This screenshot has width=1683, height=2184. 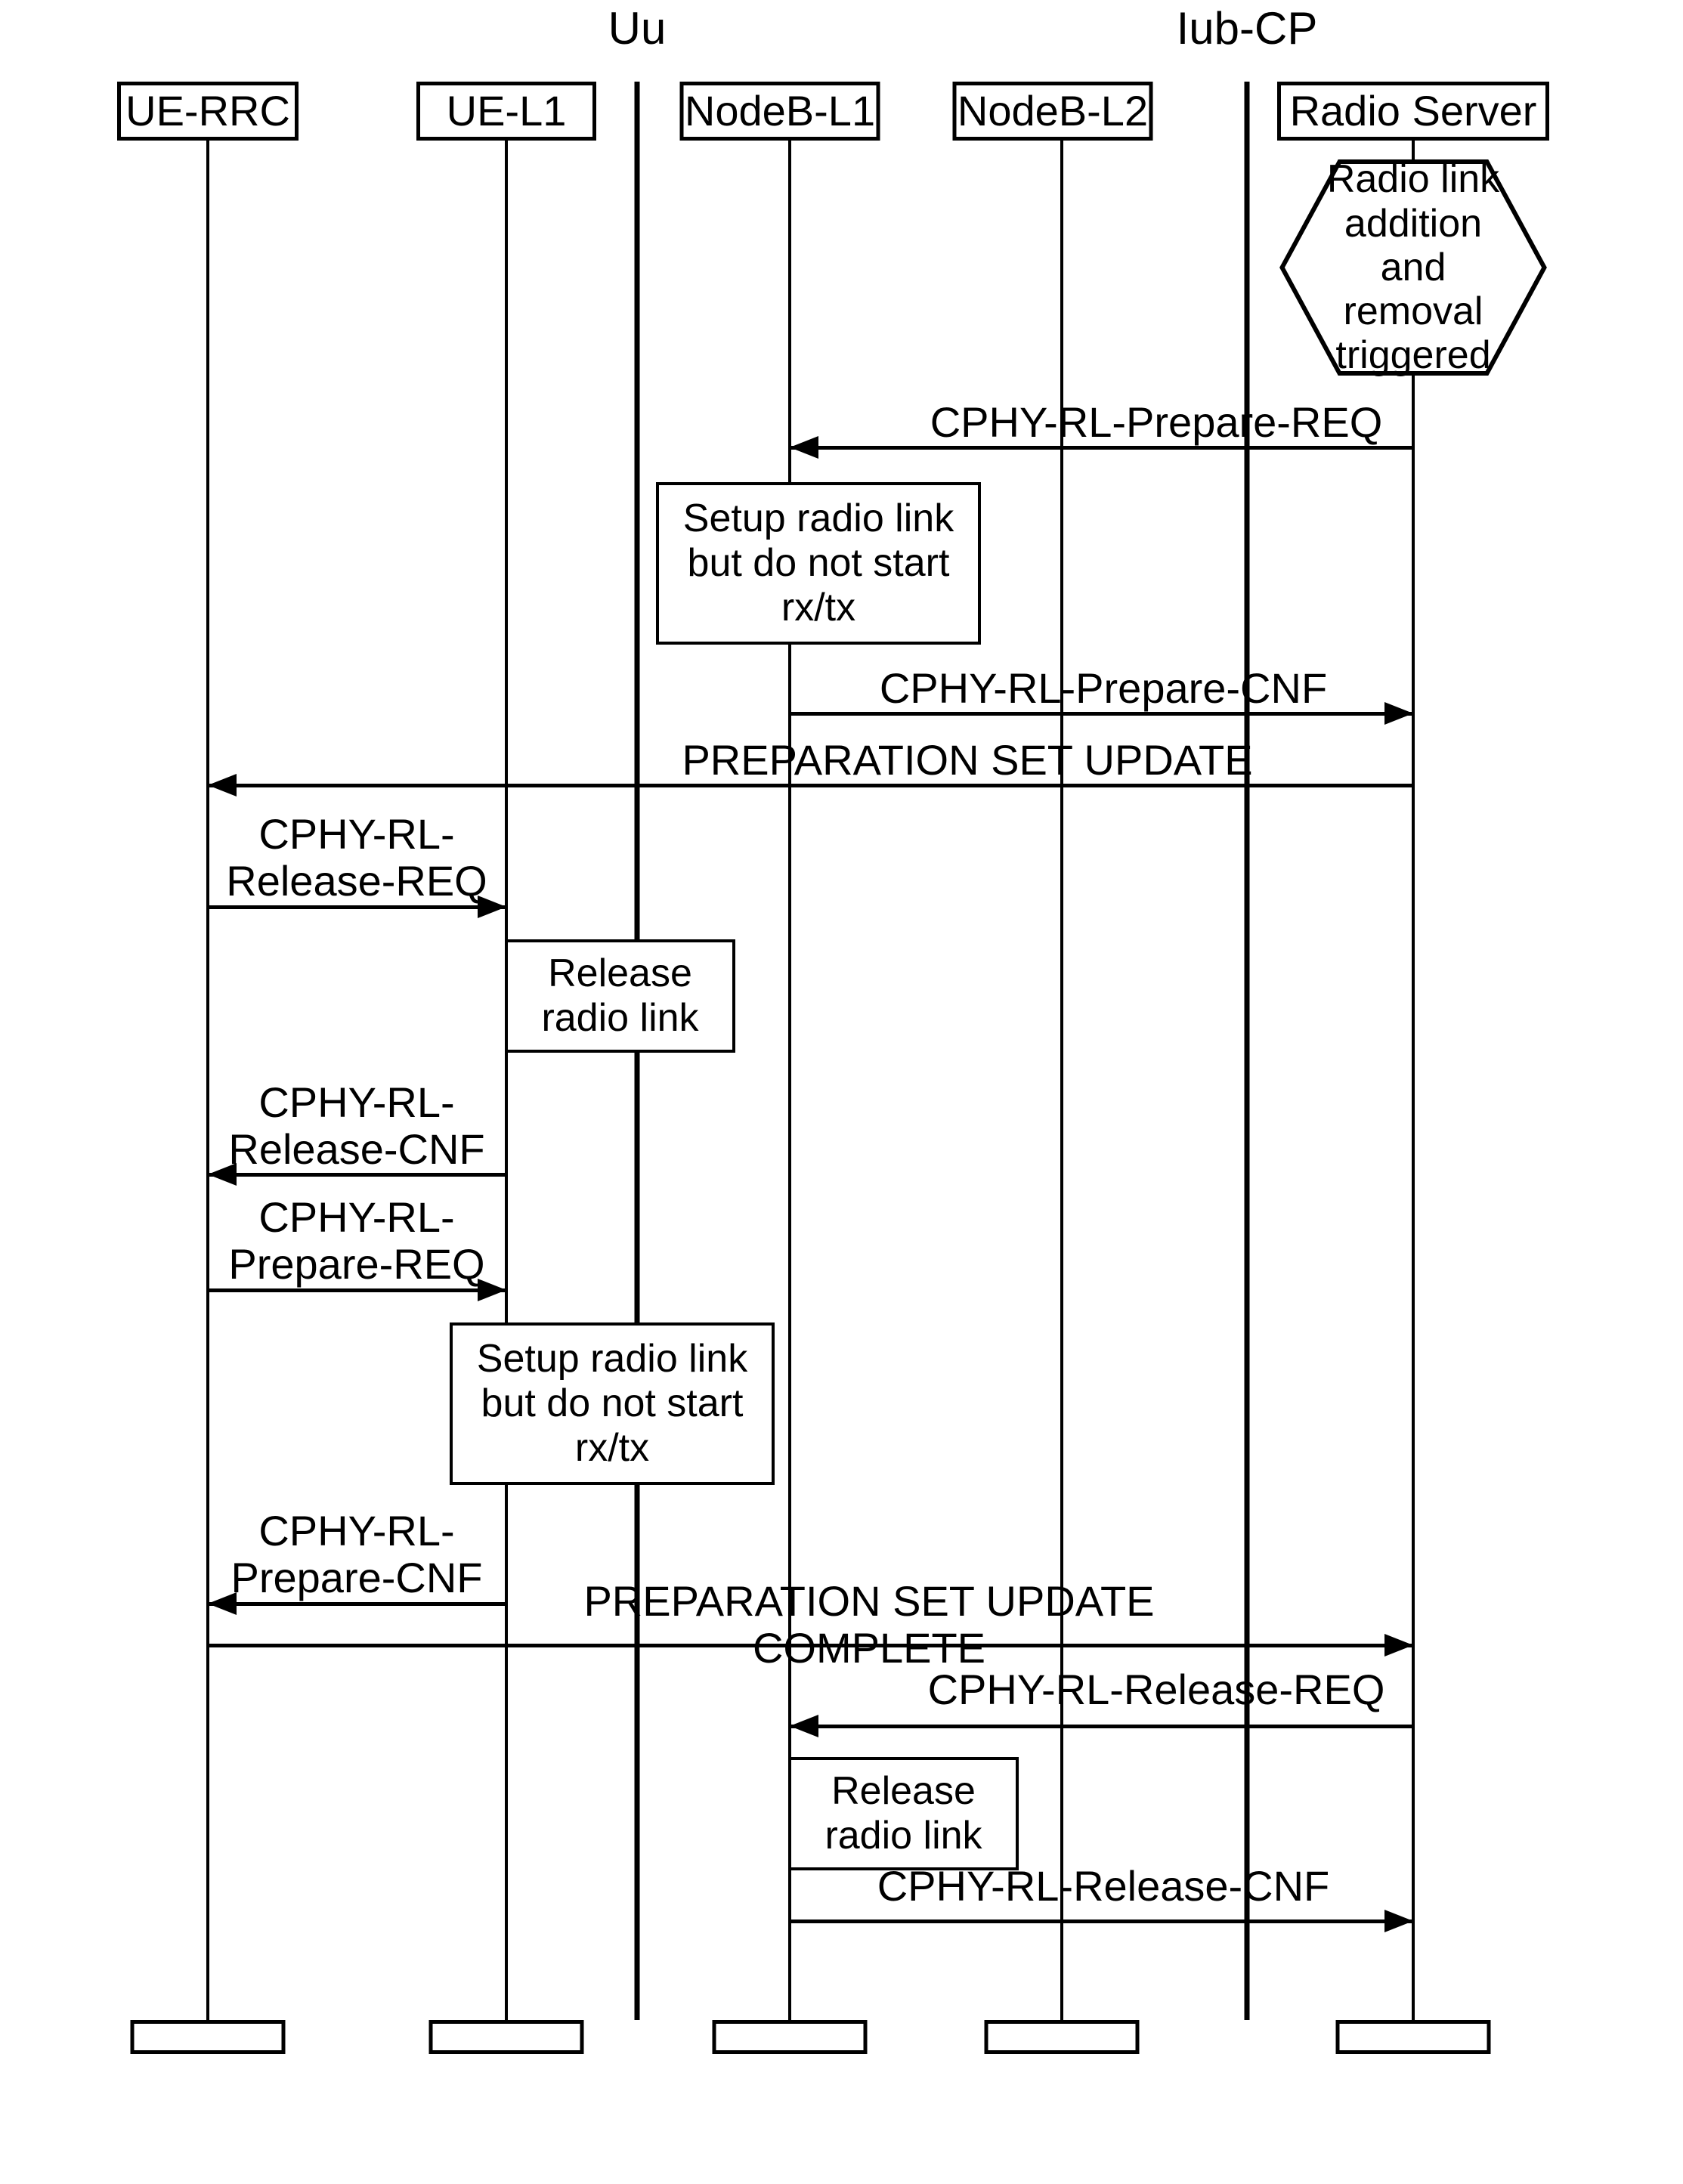 I want to click on note-release-radio-link-nodeb-label: Release radio link, so click(x=903, y=1813).